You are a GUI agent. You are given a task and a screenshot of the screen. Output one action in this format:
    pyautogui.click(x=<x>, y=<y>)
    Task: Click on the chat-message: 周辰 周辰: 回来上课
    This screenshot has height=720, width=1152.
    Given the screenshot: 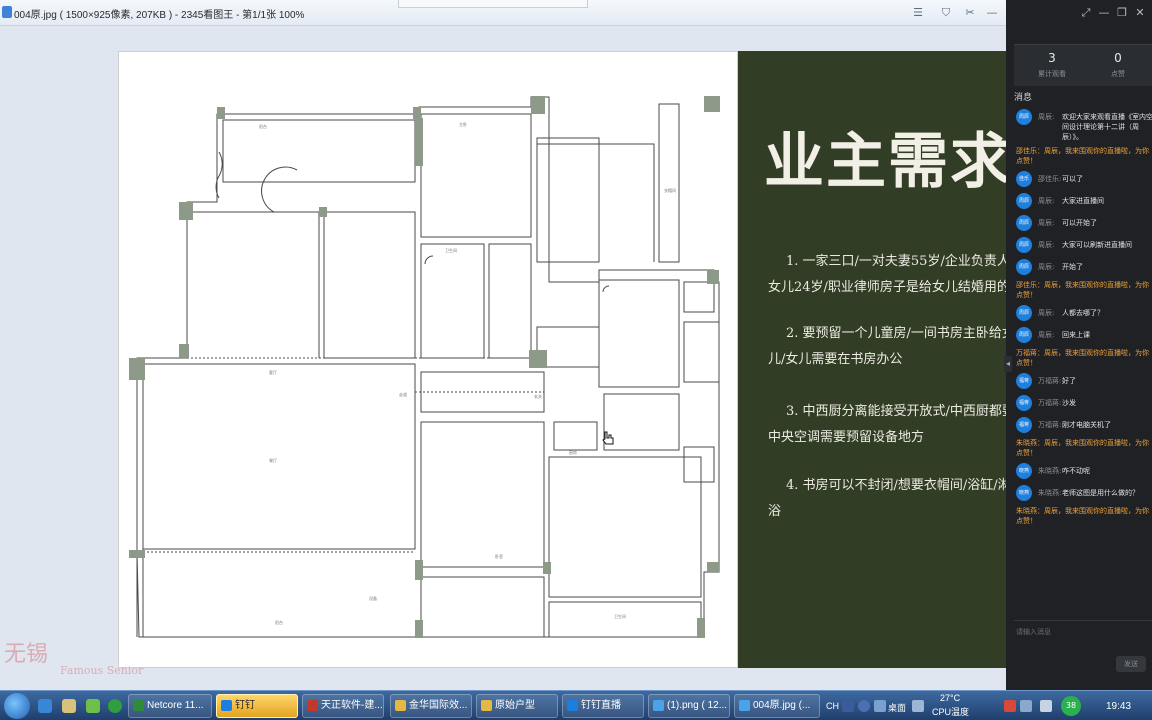 What is the action you would take?
    pyautogui.click(x=1083, y=335)
    